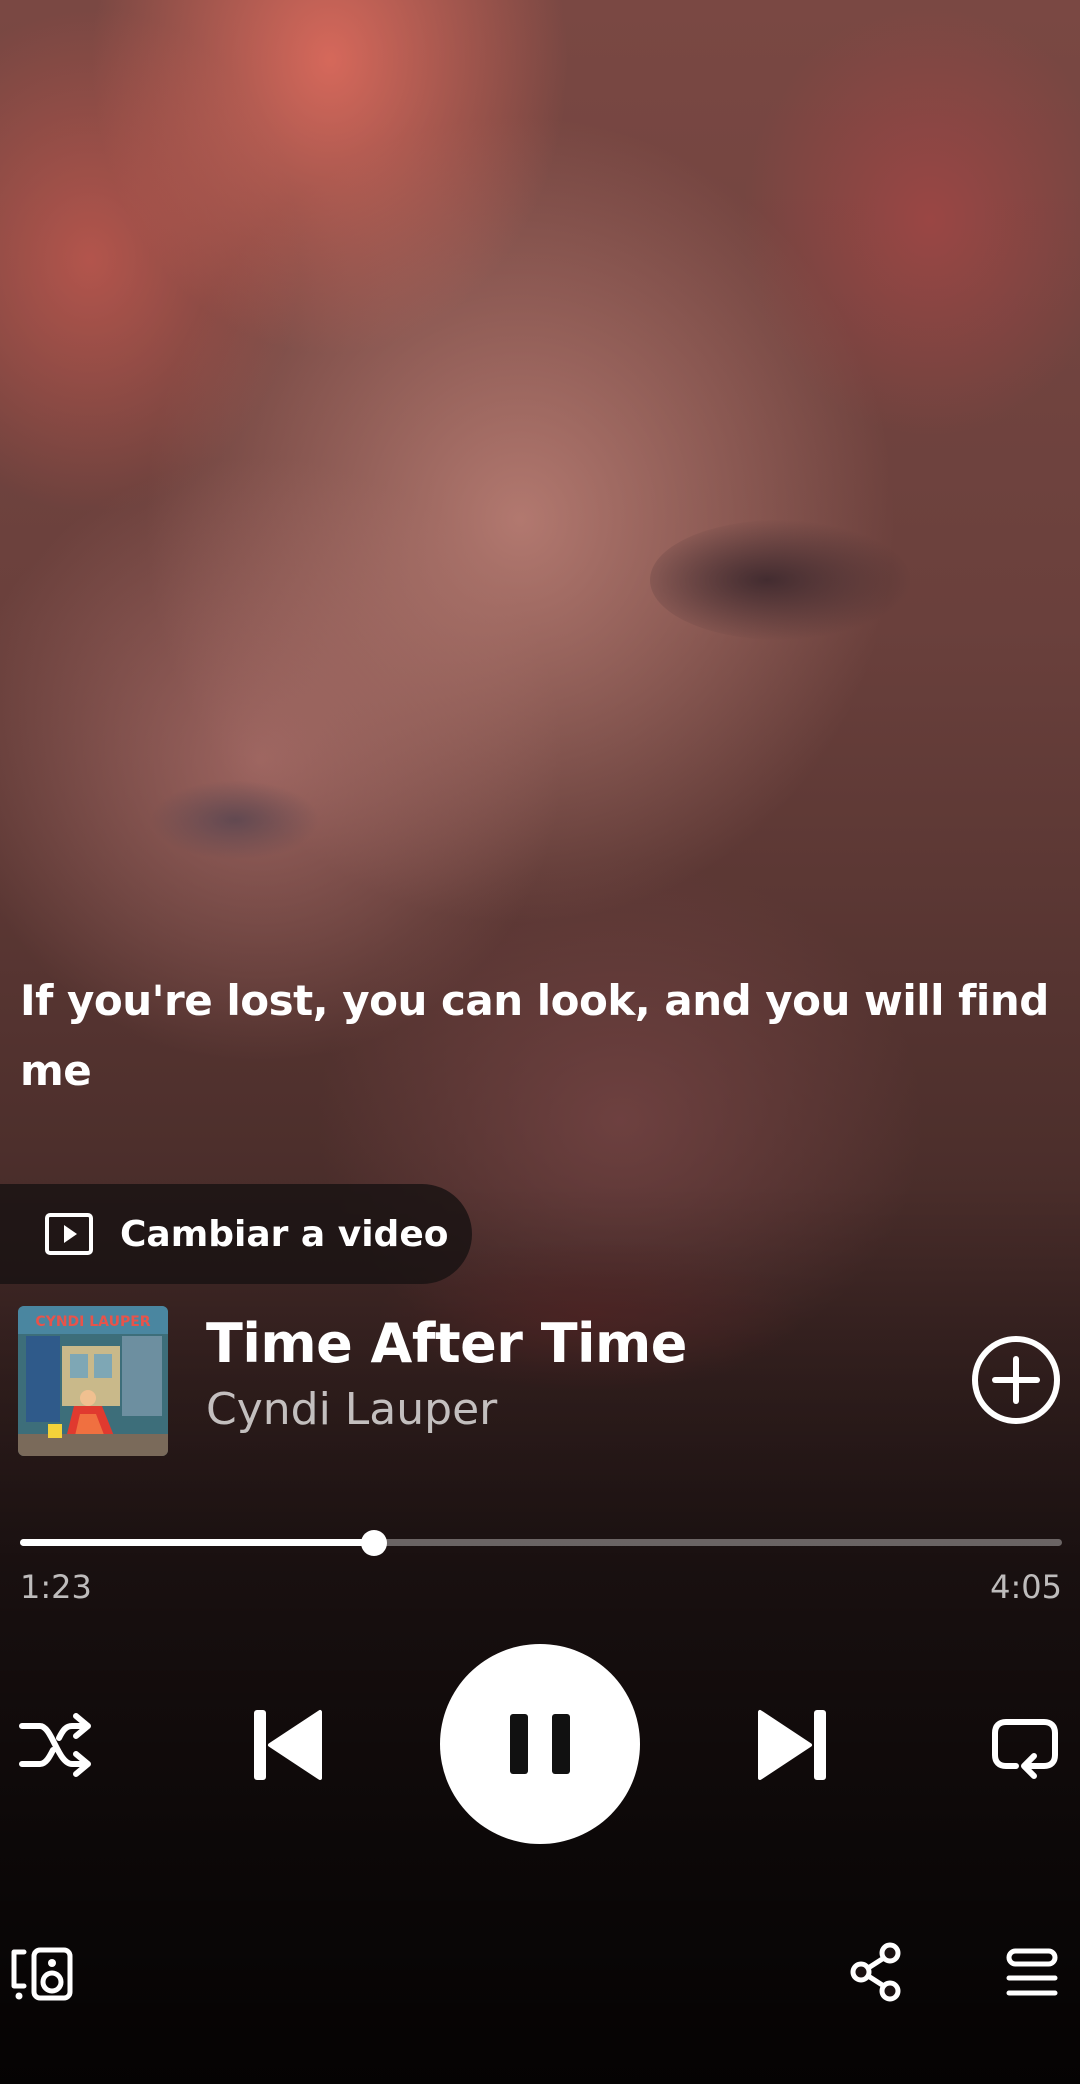 This screenshot has height=2084, width=1080. I want to click on total-duration: 4:05, so click(1026, 1587).